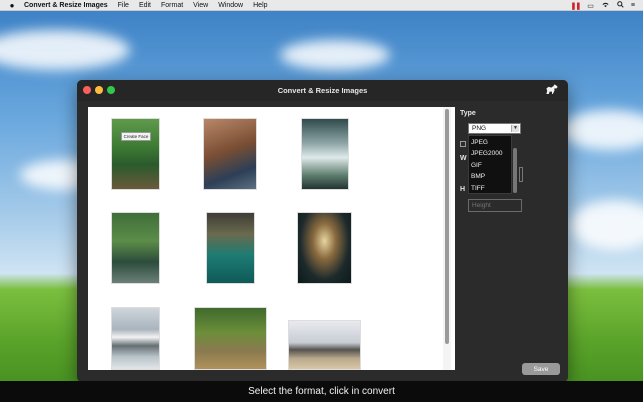 The width and height of the screenshot is (643, 402). I want to click on menu-file: File, so click(123, 5).